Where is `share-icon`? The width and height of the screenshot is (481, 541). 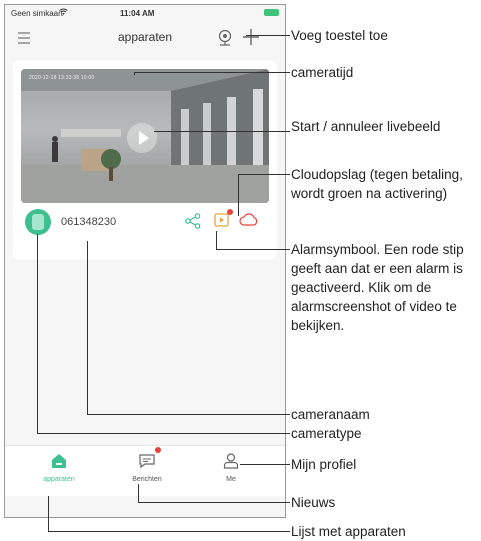 share-icon is located at coordinates (193, 221).